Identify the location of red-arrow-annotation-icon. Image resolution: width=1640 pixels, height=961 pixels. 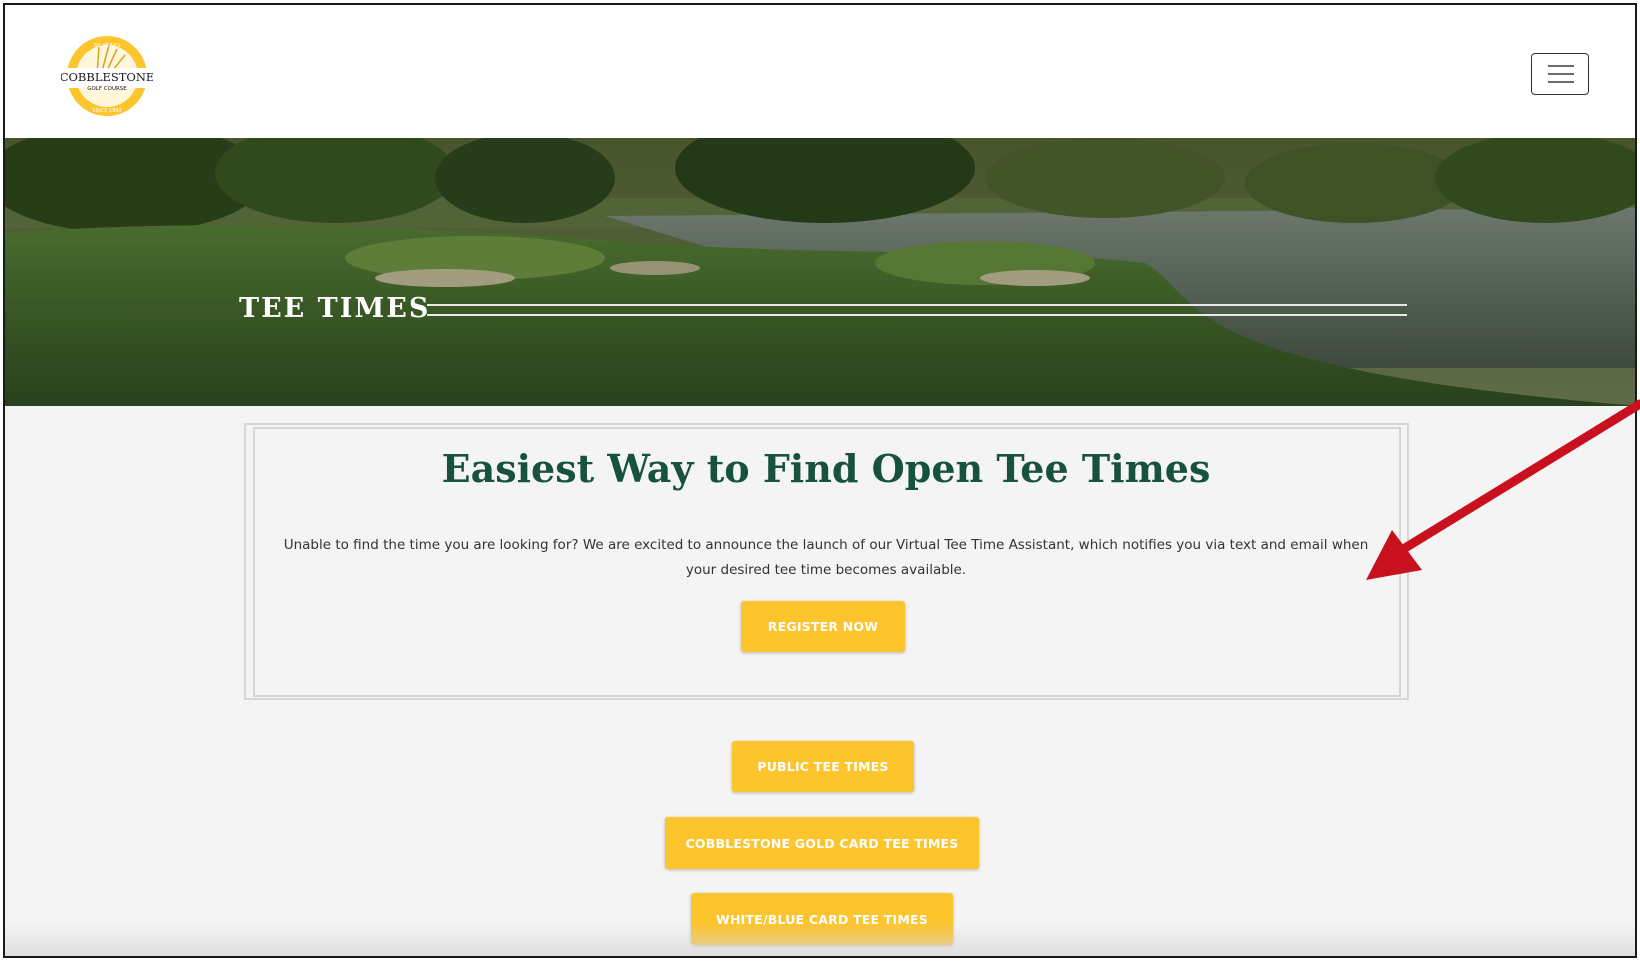
(1503, 489).